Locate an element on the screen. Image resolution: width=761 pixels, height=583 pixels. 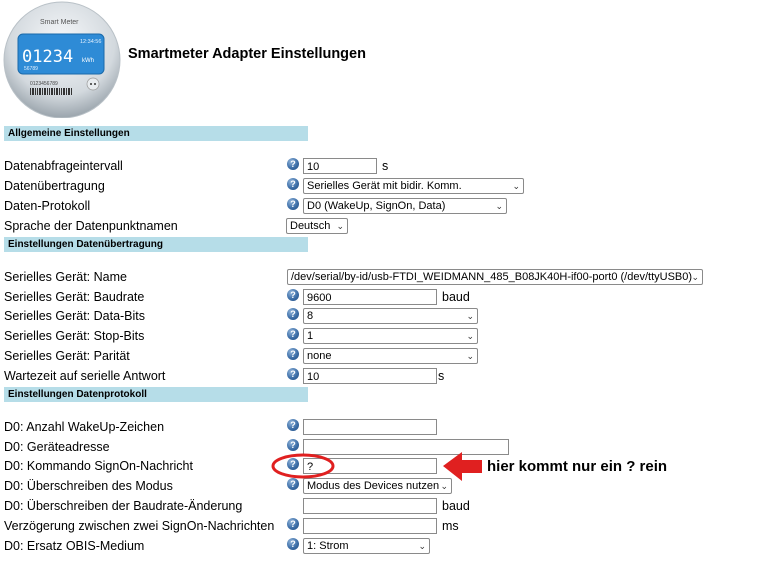
annotation-circle is located at coordinates (303, 466).